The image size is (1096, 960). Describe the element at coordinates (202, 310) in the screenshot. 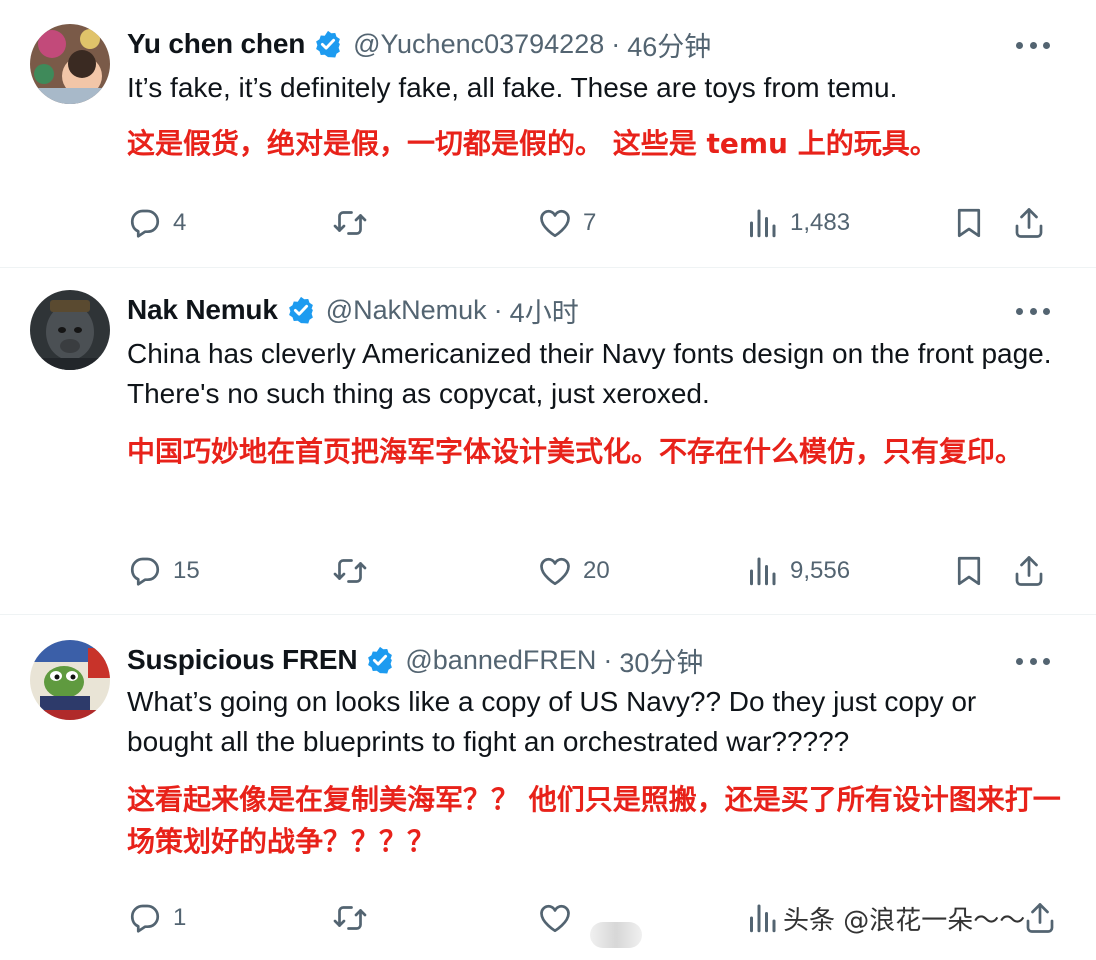

I see `display-name: Nak Nemuk` at that location.